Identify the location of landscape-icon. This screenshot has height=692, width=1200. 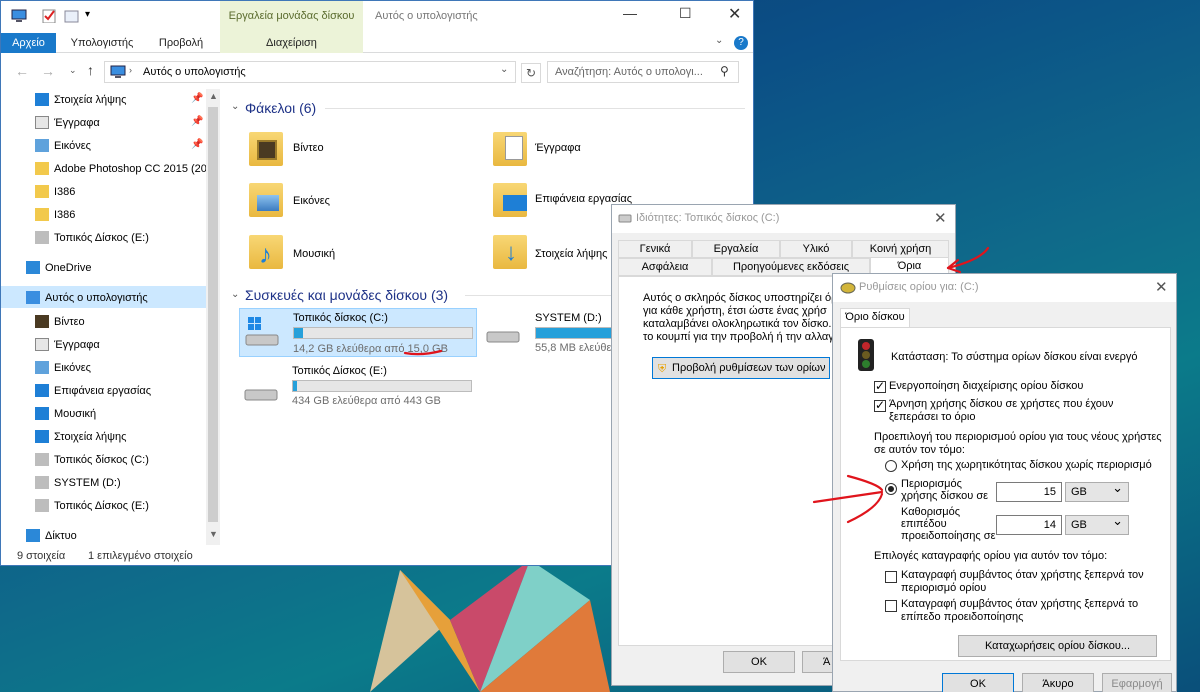
(268, 203).